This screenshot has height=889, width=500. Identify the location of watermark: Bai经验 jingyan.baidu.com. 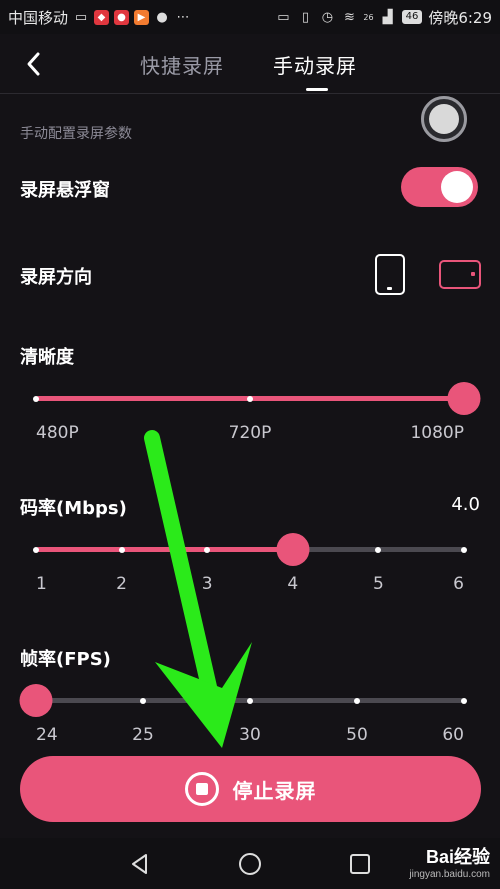
(449, 861).